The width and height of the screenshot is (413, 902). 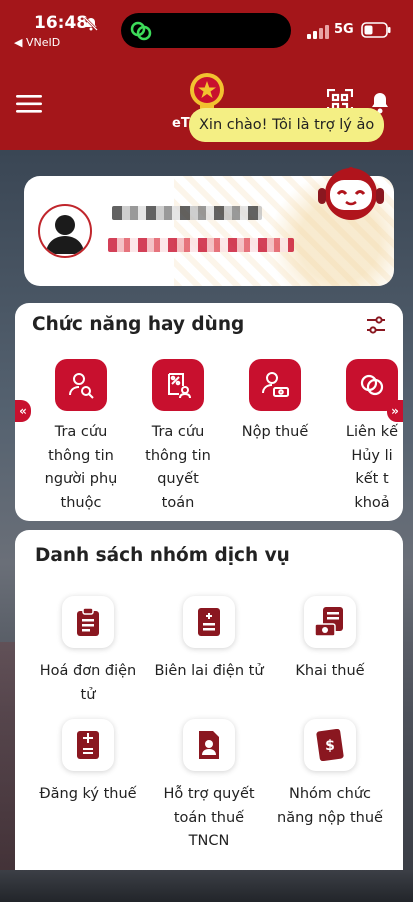 What do you see at coordinates (209, 745) in the screenshot?
I see `id-doc-icon` at bounding box center [209, 745].